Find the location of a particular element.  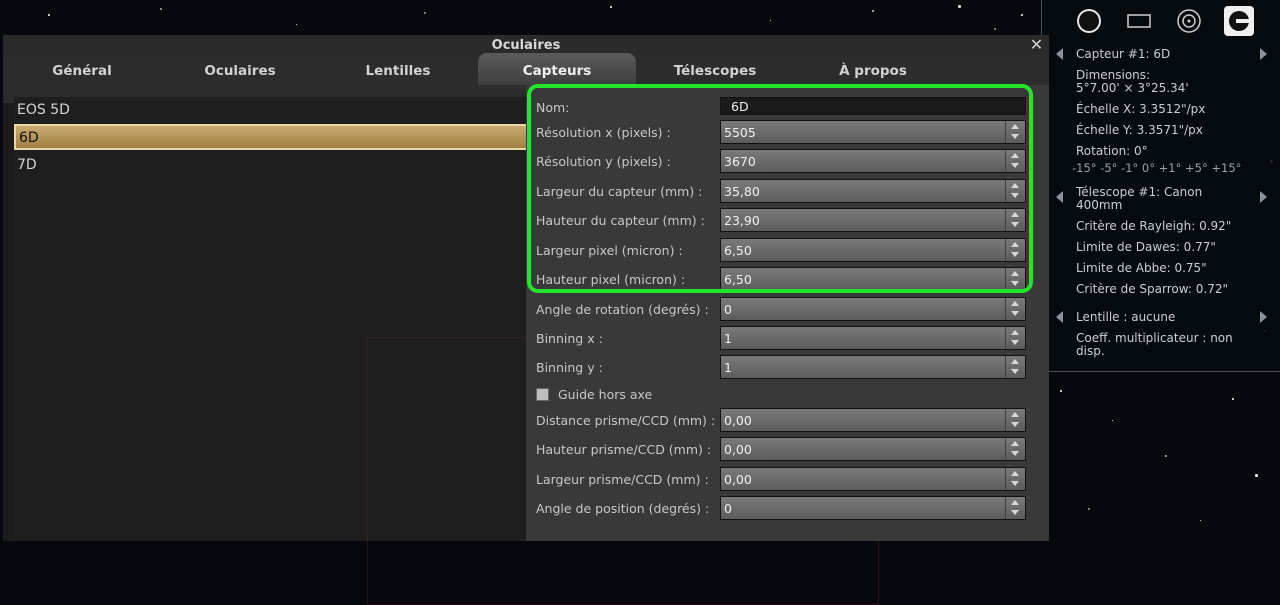

row-rotation: Angle de rotation (degrés) : 0 is located at coordinates (783, 310).